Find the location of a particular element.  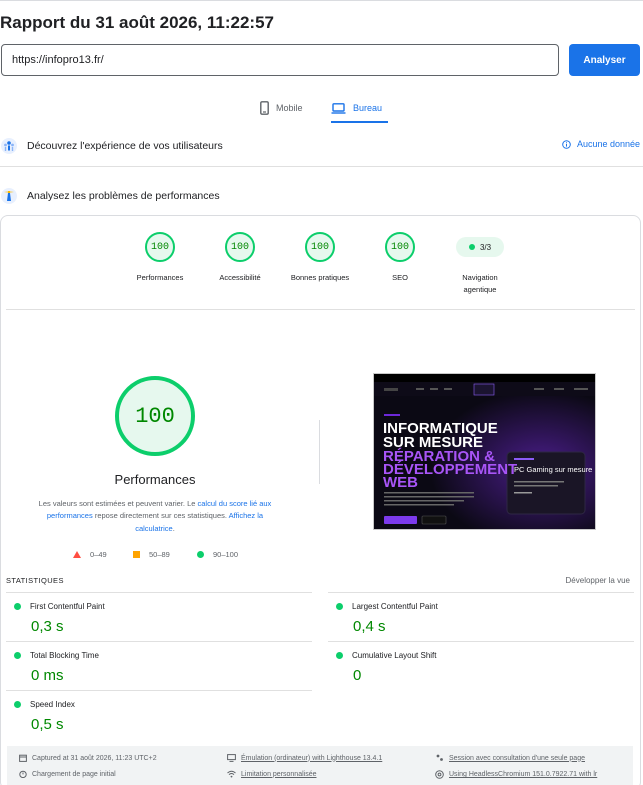

navigation-pill: 3/3 is located at coordinates (480, 247).